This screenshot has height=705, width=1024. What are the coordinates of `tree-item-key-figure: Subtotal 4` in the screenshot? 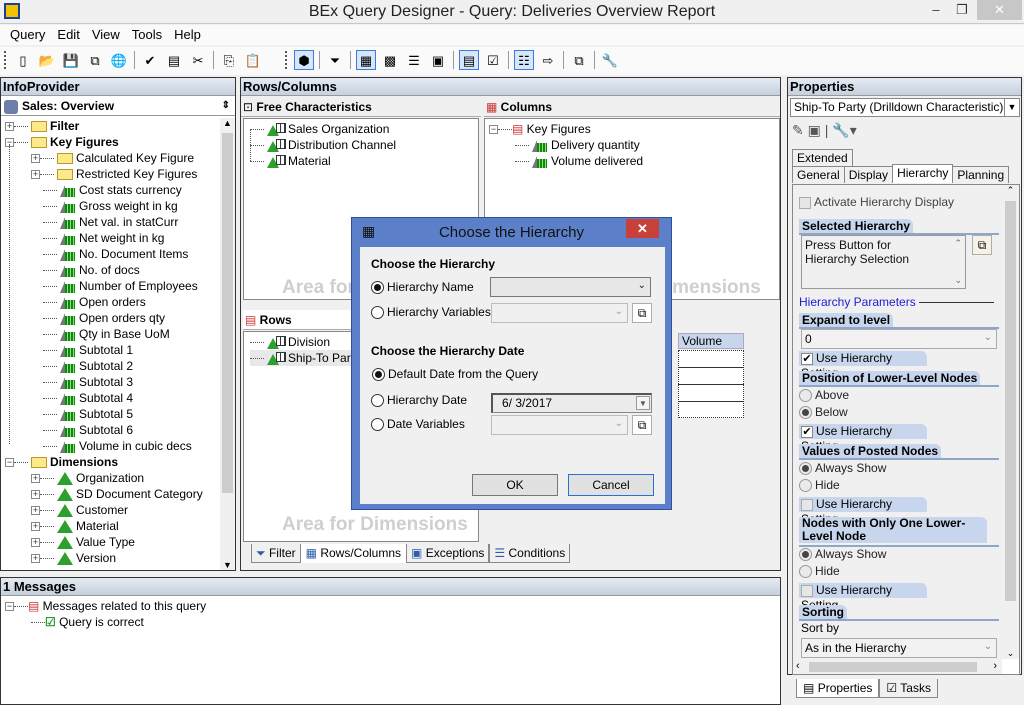 It's located at (88, 398).